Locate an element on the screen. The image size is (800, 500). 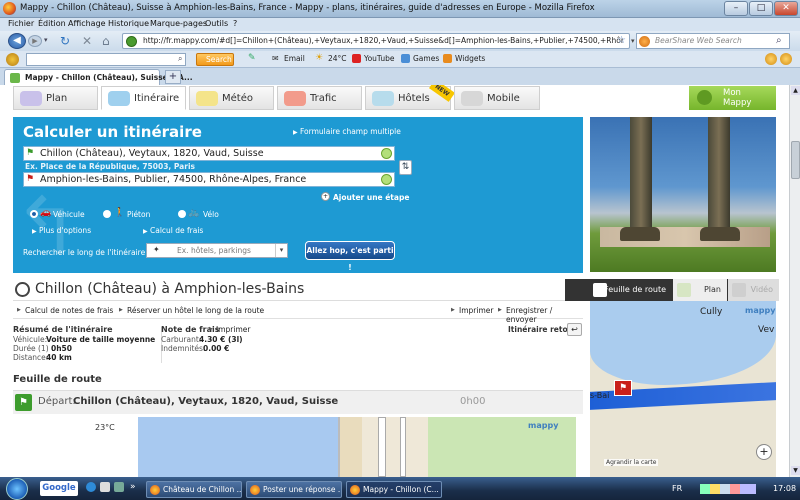
scroll-thumb is located at coordinates (795, 160).